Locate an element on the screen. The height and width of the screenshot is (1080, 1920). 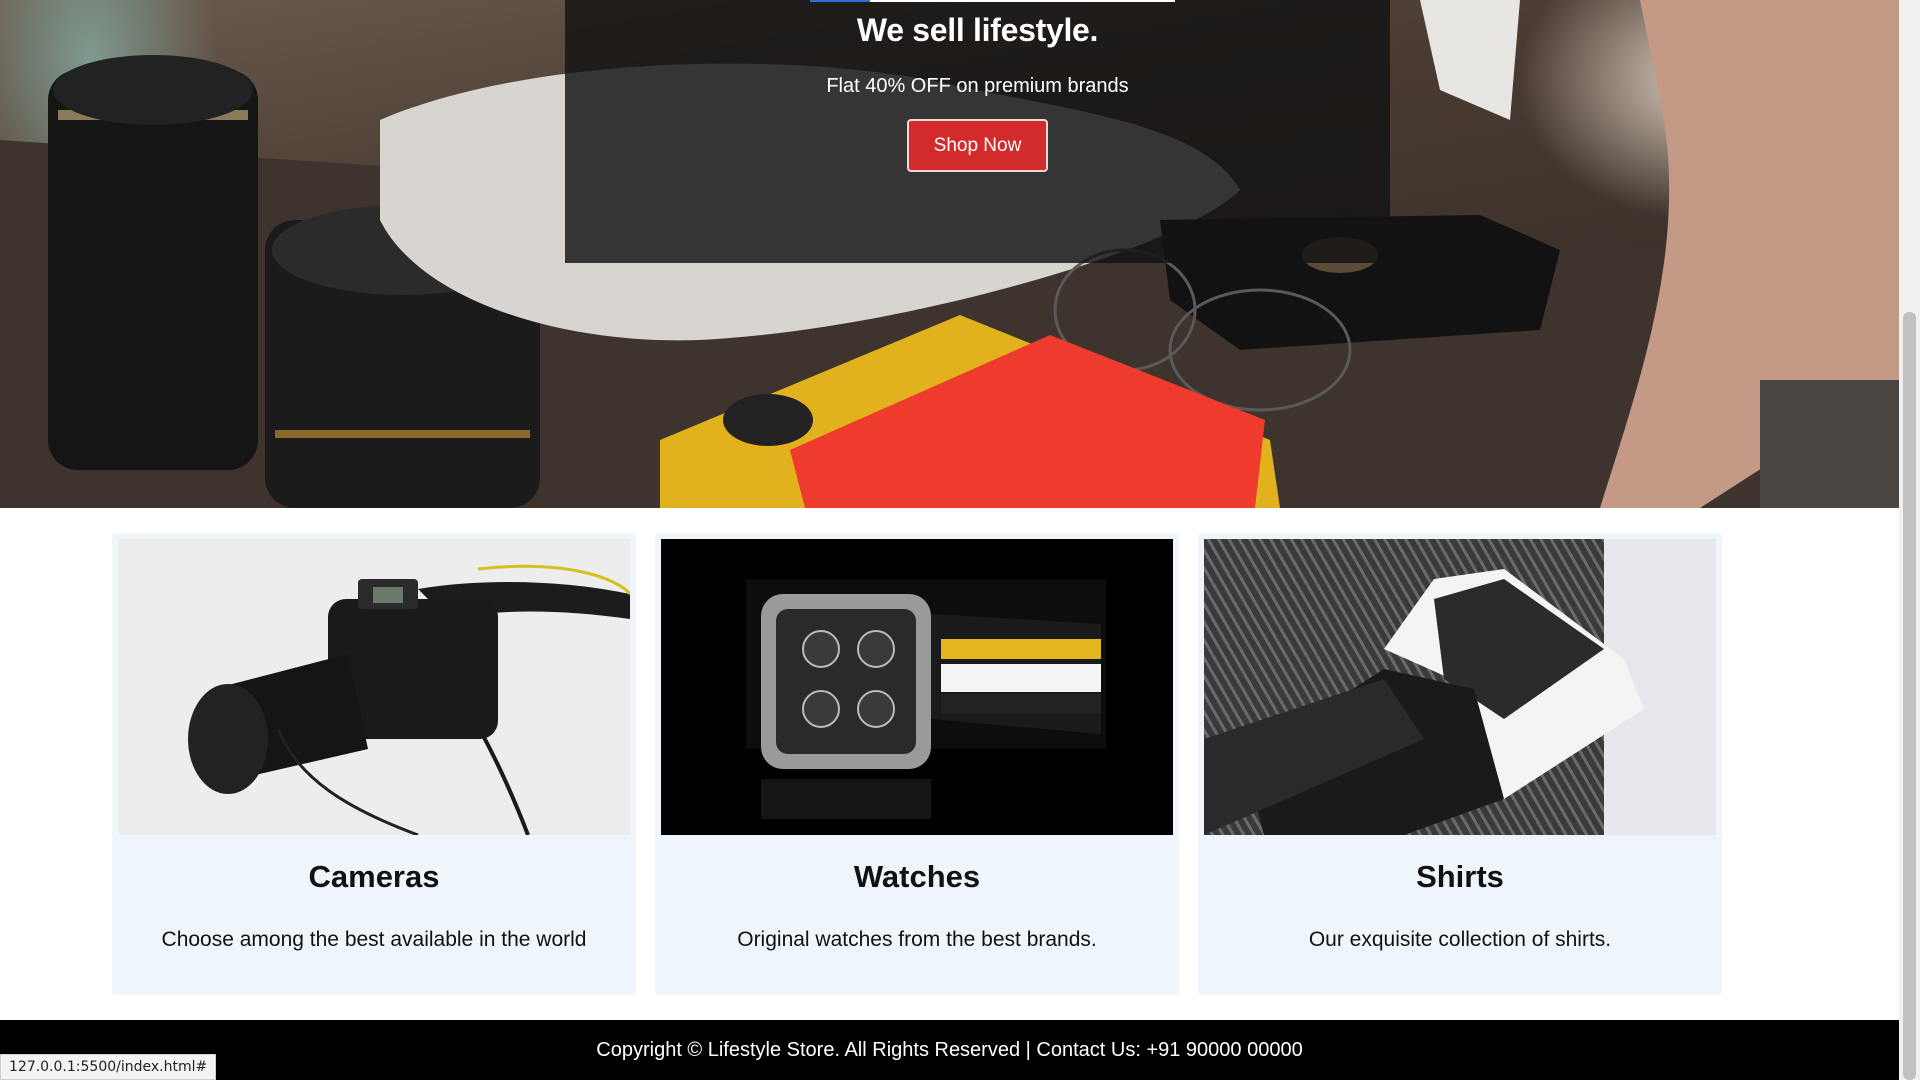
watches-image is located at coordinates (917, 687).